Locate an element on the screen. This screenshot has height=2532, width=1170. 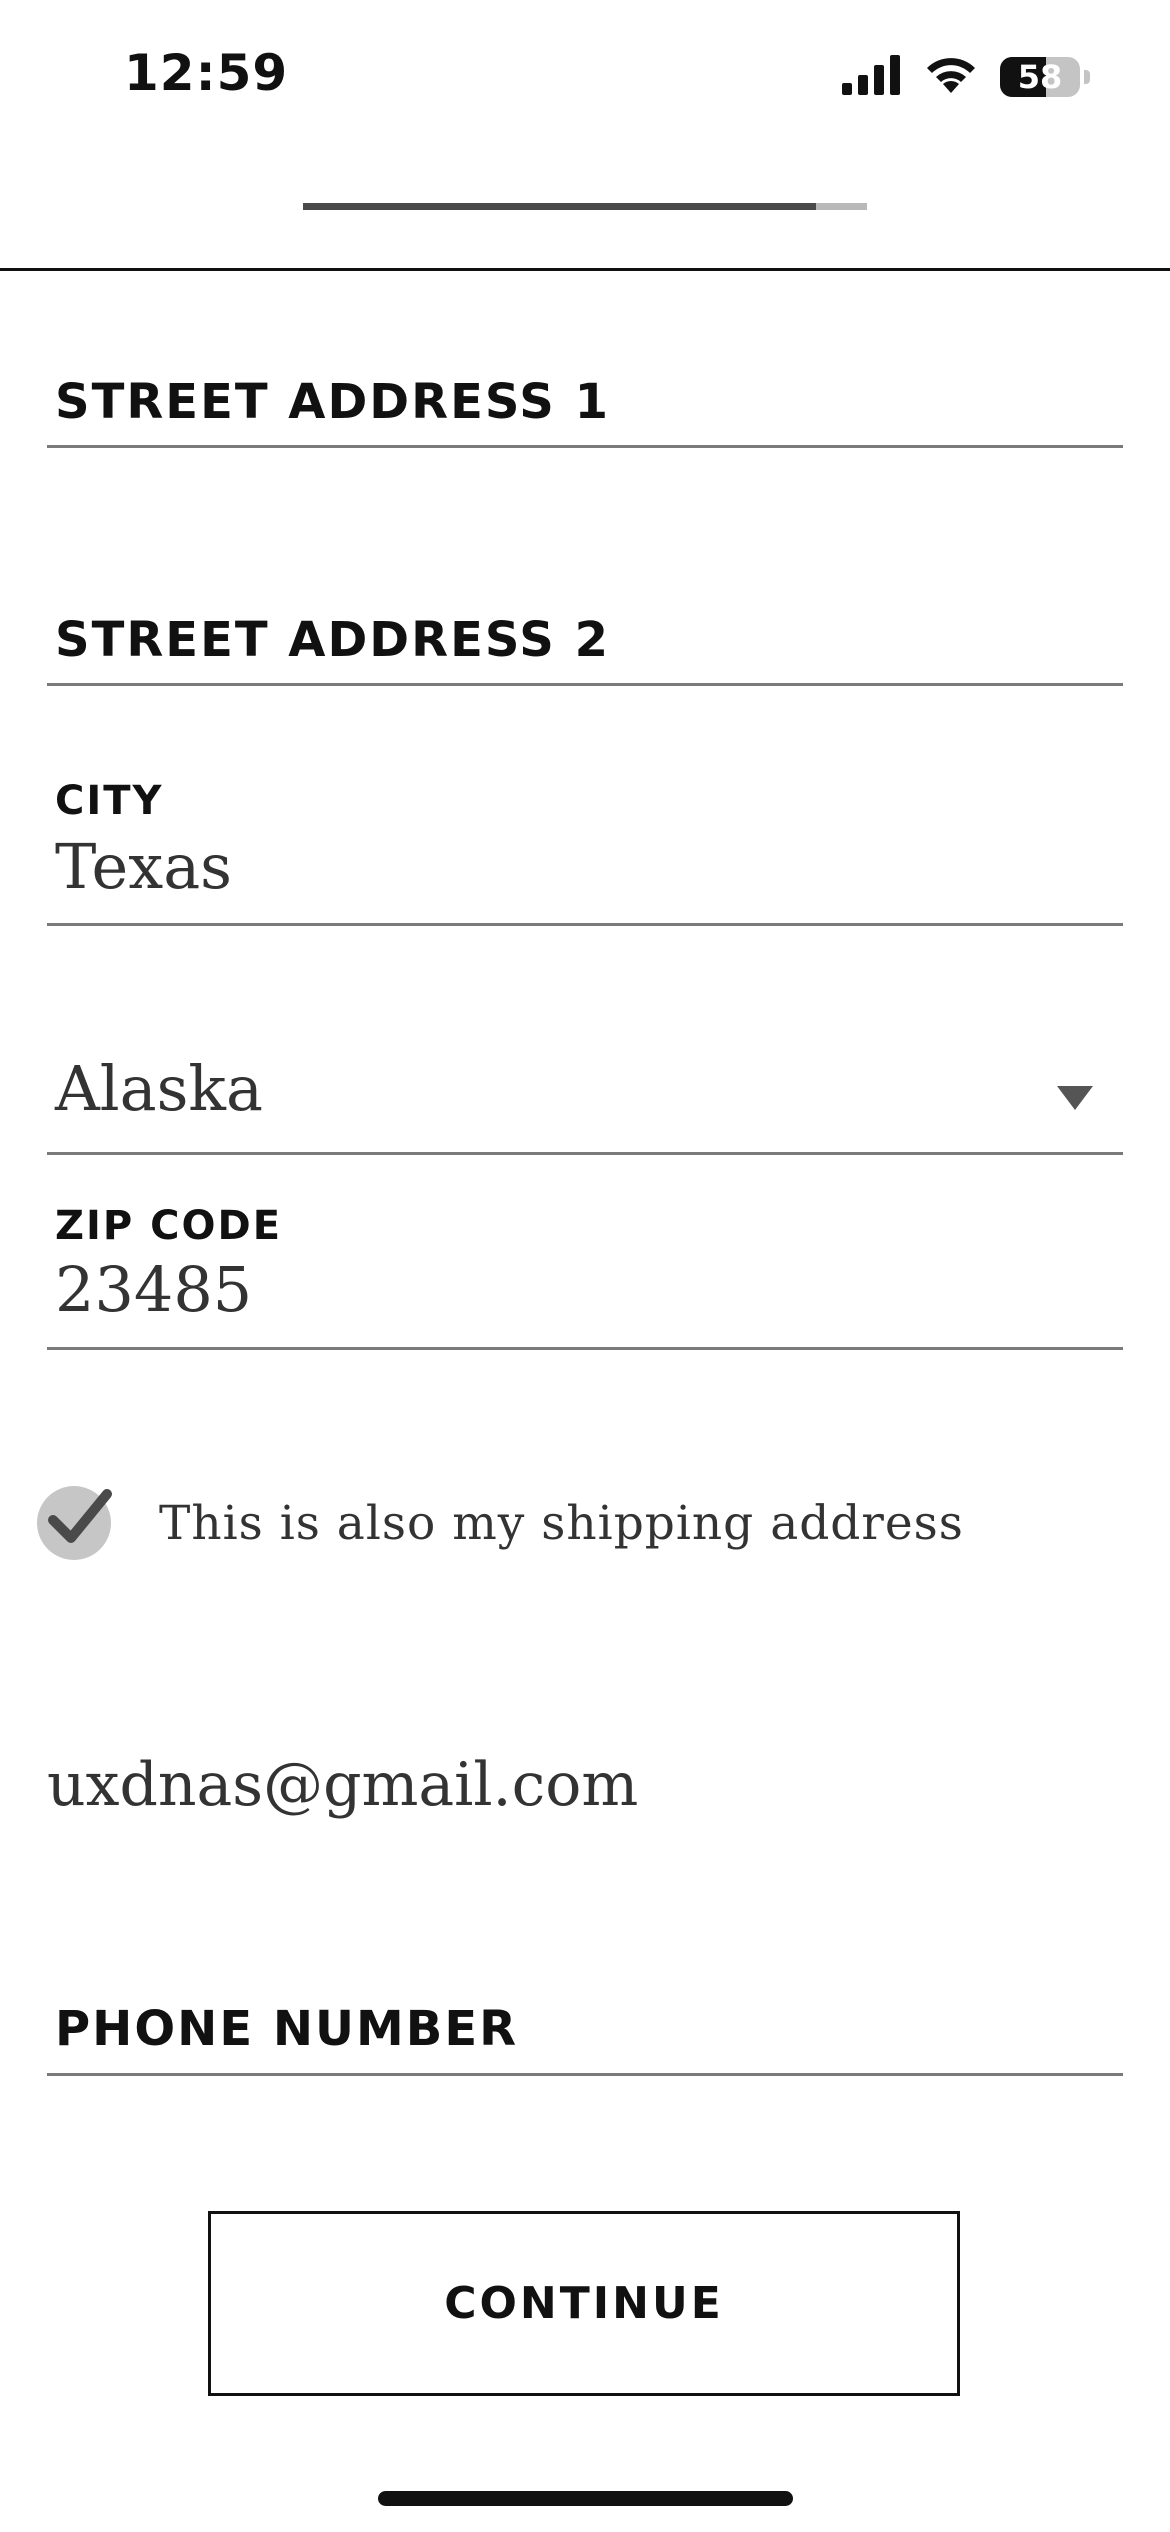
battery-icon: 58 is located at coordinates (1040, 77).